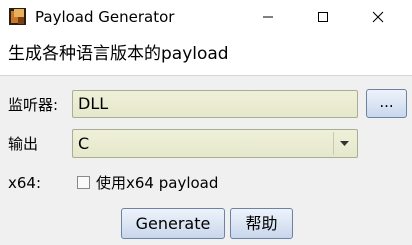  I want to click on output-select-value: C, so click(84, 143).